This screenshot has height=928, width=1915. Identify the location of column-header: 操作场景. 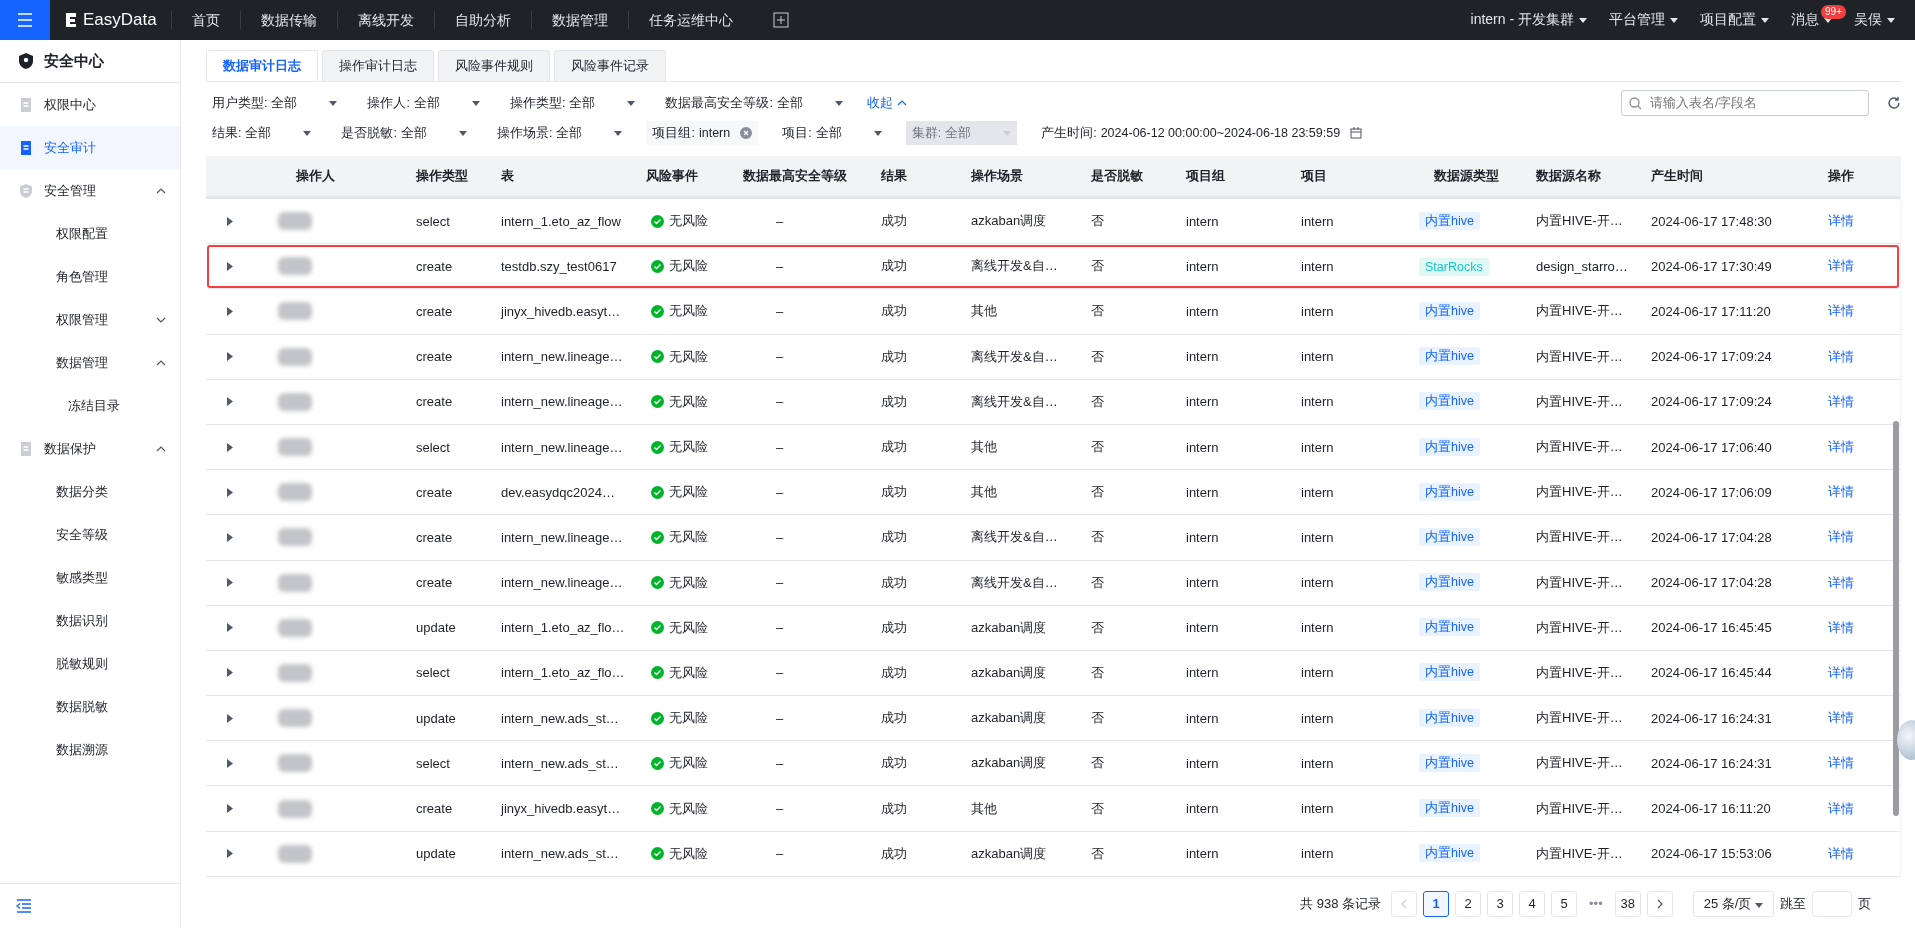
(997, 176).